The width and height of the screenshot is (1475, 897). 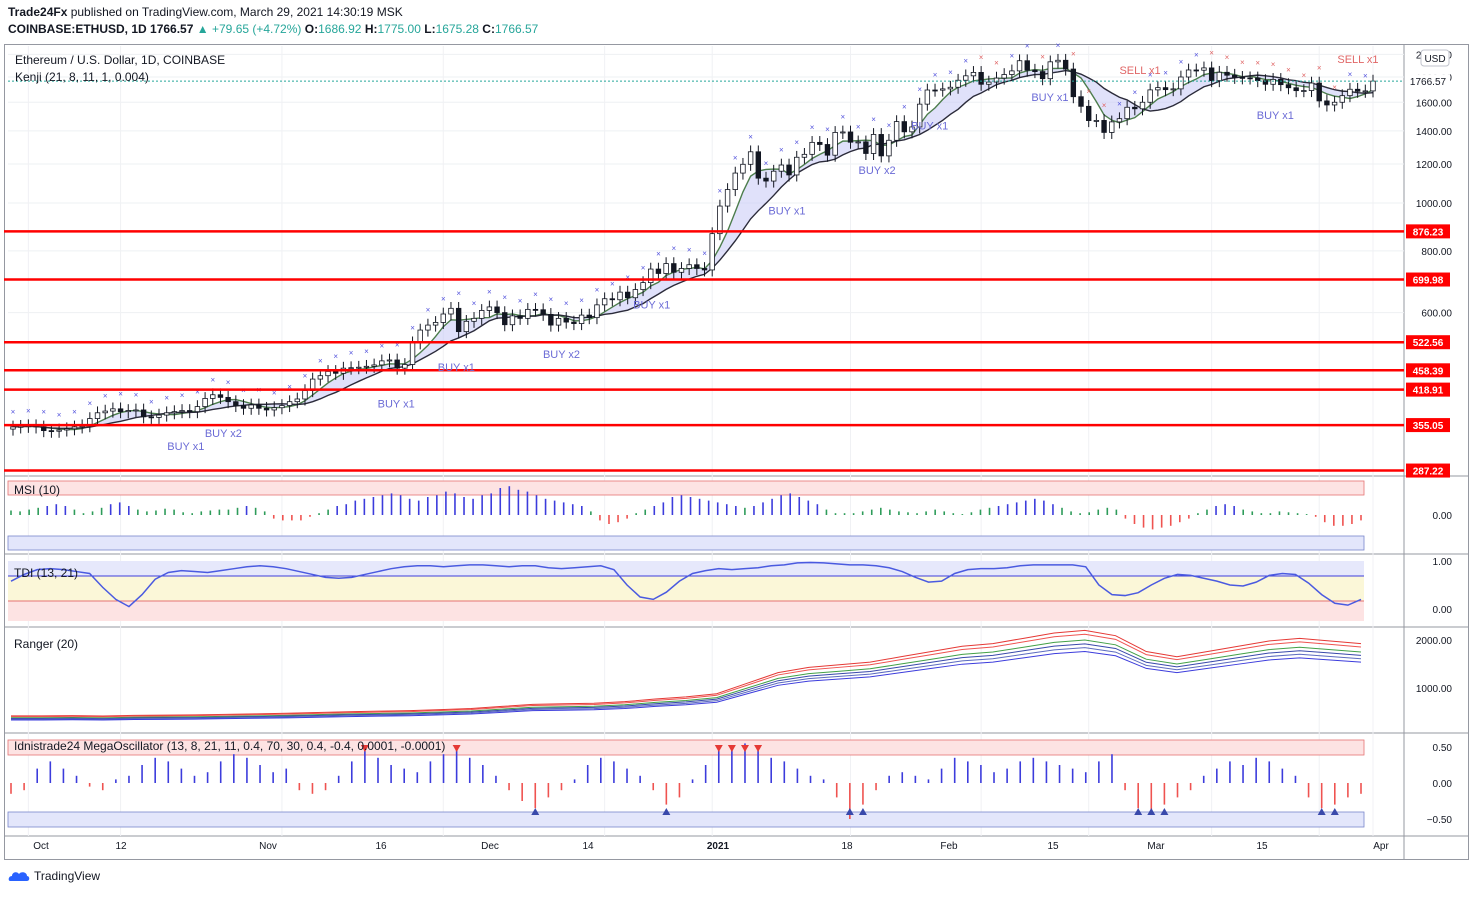 I want to click on tdi-lower-zone, so click(x=686, y=611).